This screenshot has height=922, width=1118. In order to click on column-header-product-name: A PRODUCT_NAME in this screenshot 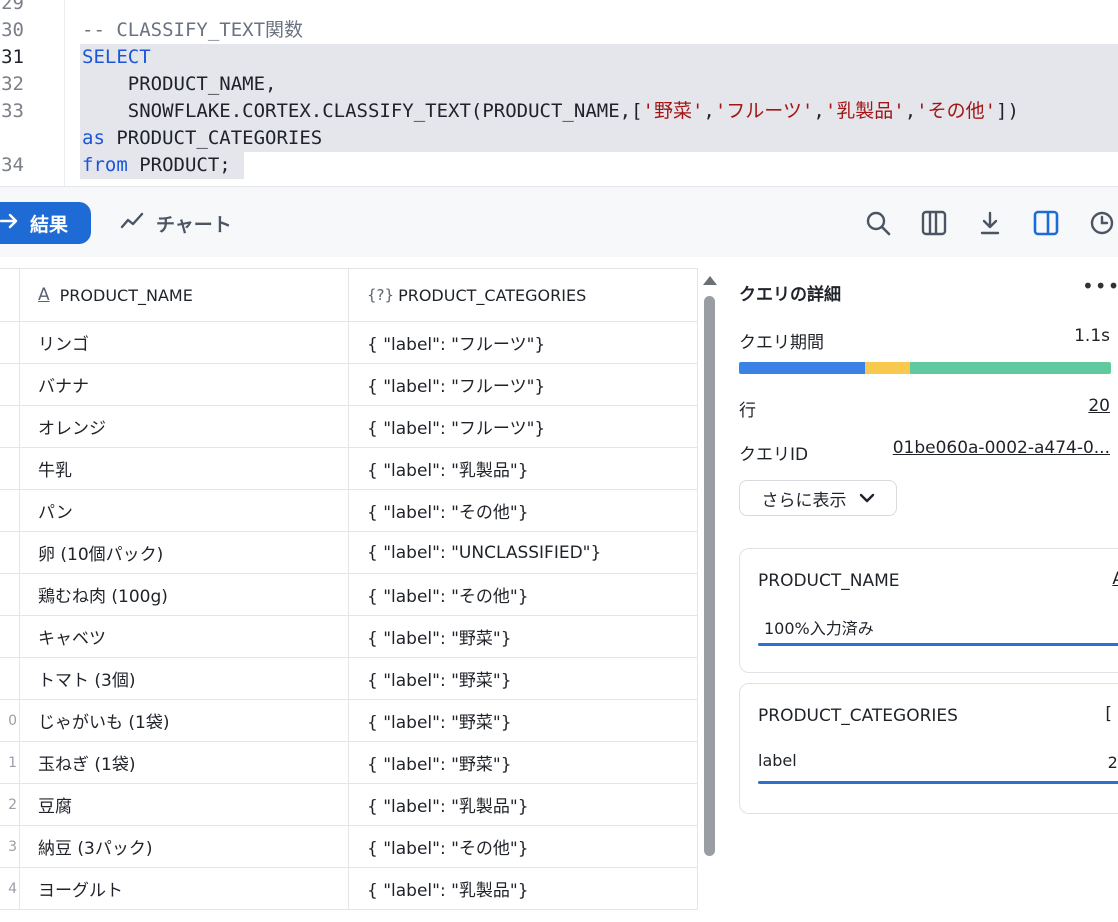, I will do `click(184, 295)`.